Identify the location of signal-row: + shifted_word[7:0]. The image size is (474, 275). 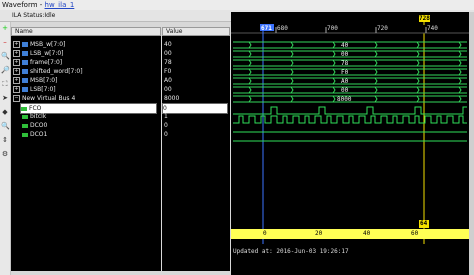
(48, 71).